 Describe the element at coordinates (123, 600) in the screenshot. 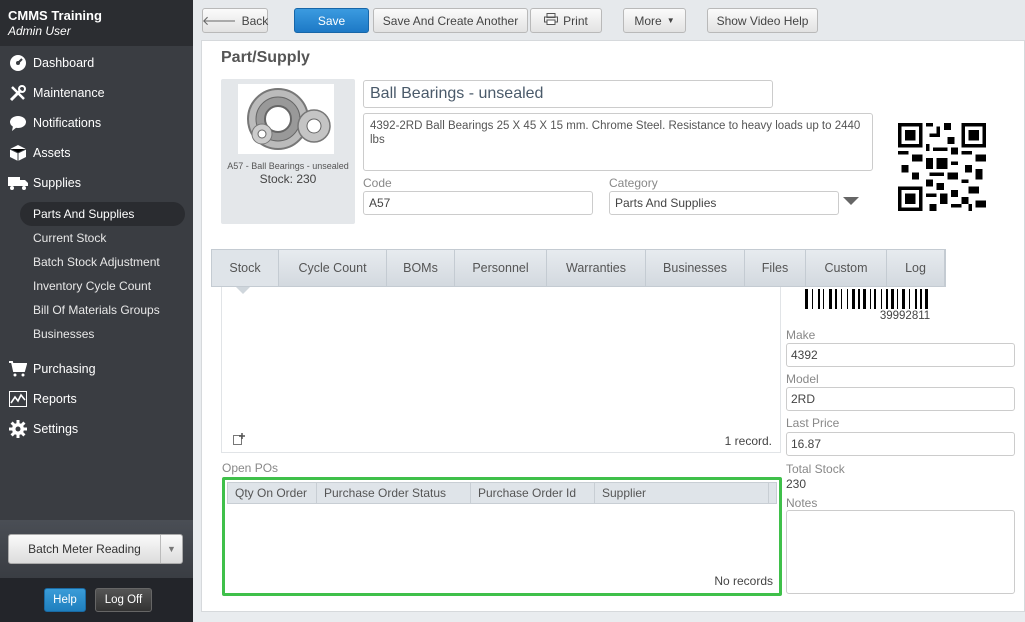

I see `log-off-button: Log Off` at that location.